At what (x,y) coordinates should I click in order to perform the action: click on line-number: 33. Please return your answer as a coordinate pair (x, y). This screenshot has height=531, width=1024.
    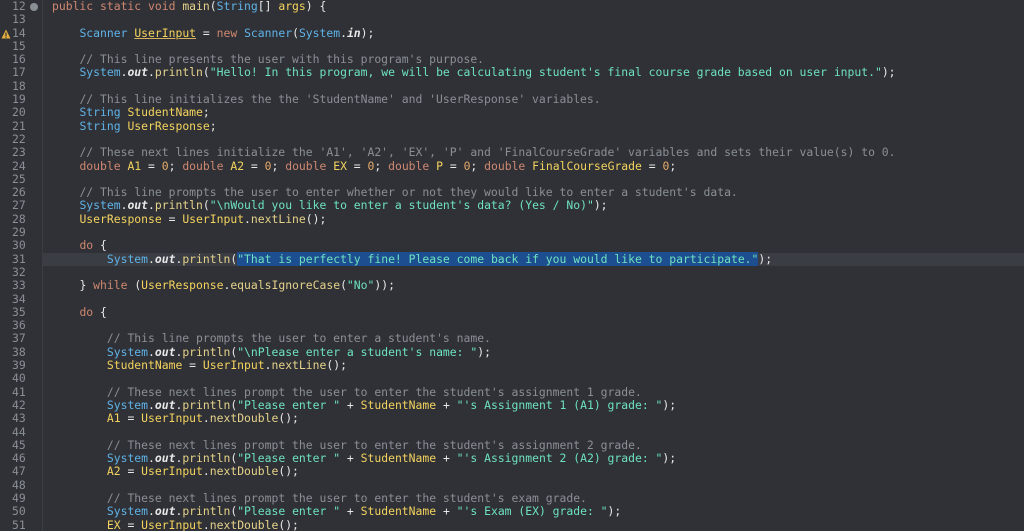
    Looking at the image, I should click on (21, 285).